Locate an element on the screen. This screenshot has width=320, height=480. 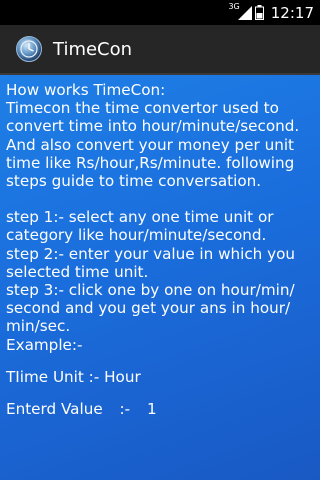
entered-value: 1 is located at coordinates (151, 409).